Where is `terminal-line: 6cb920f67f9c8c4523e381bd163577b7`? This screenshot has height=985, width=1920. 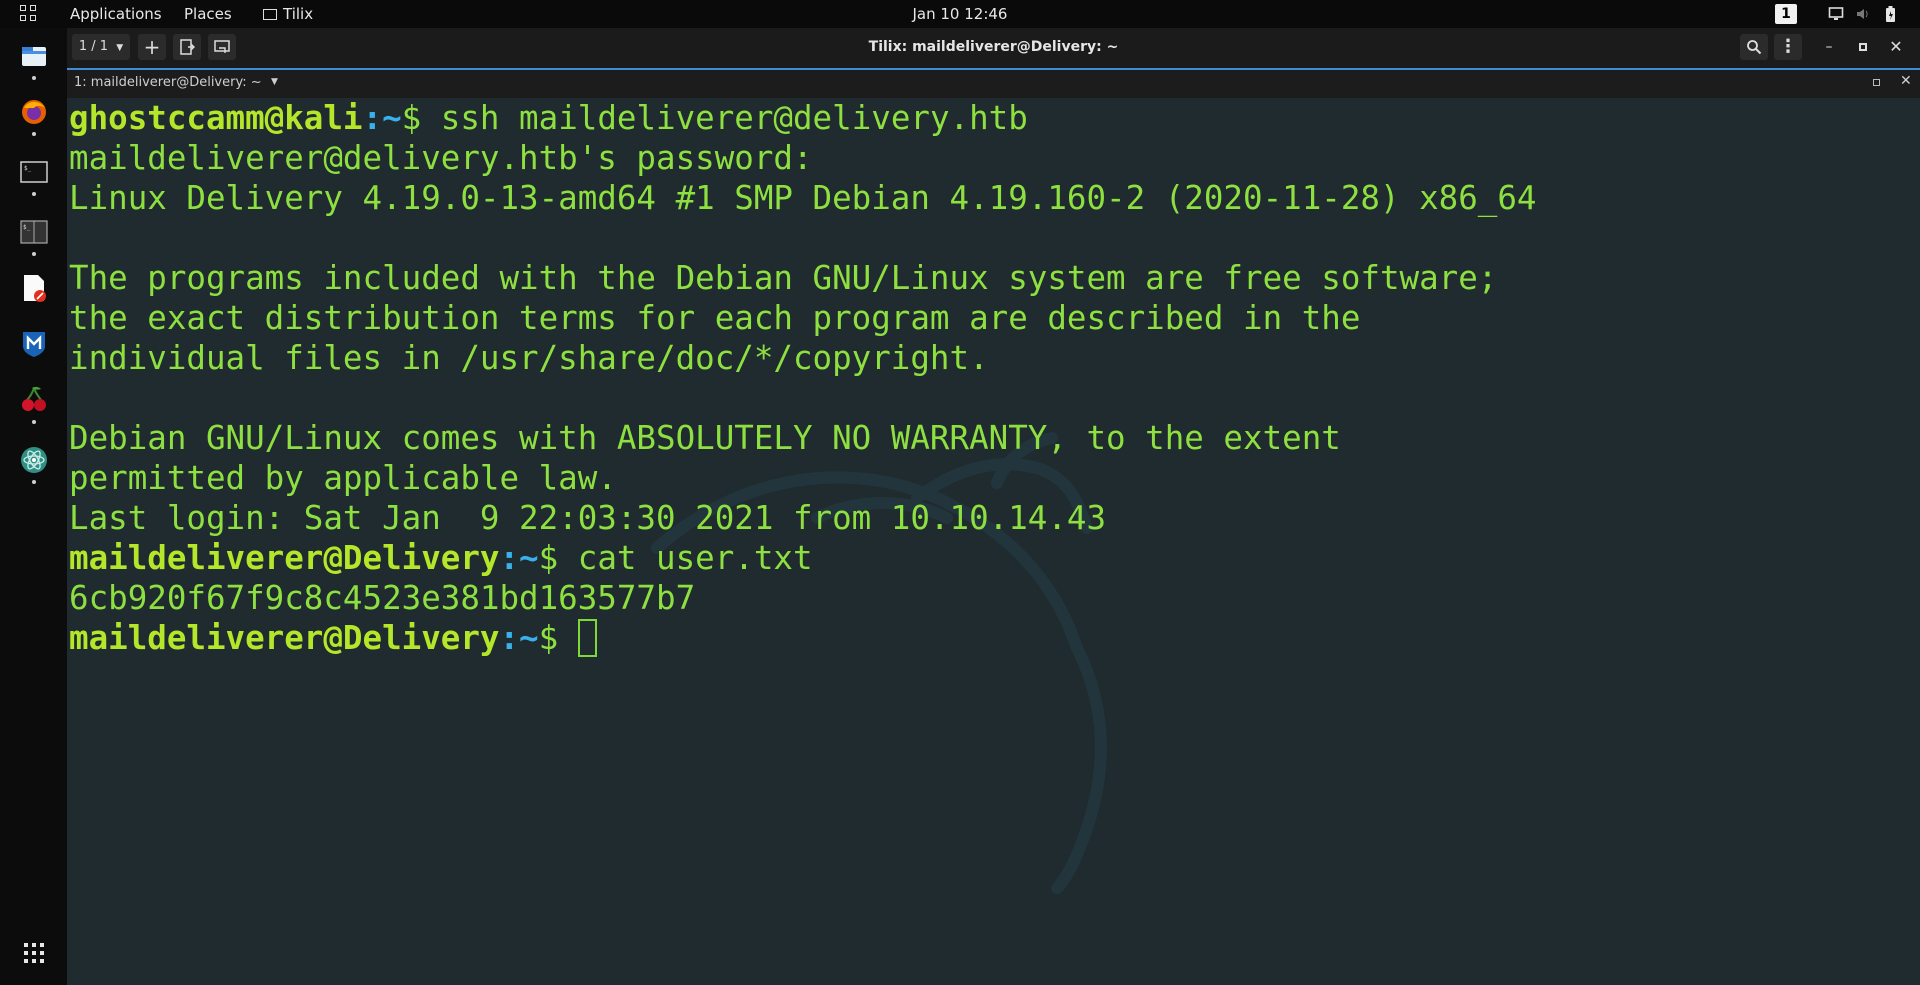 terminal-line: 6cb920f67f9c8c4523e381bd163577b7 is located at coordinates (382, 598).